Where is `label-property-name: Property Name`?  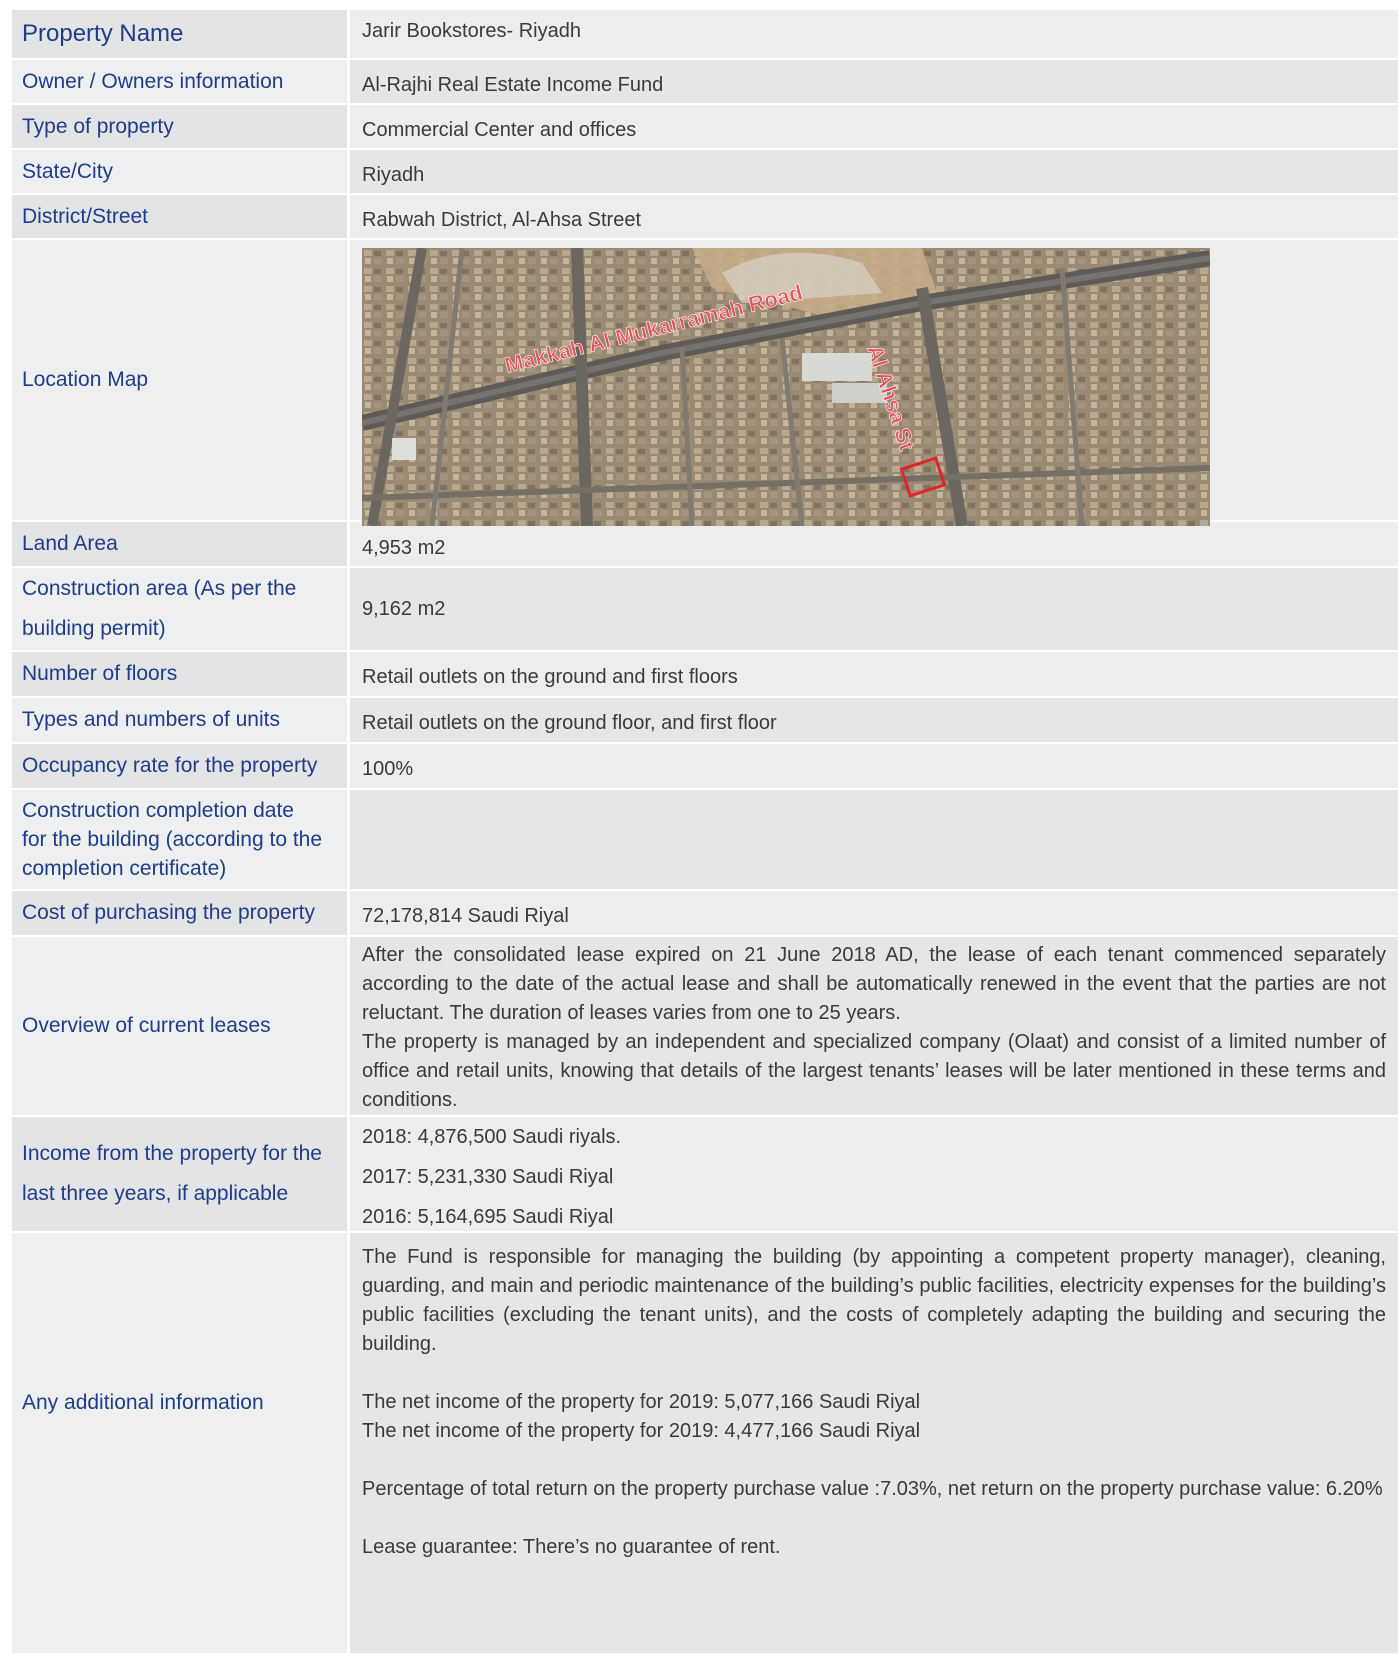
label-property-name: Property Name is located at coordinates (181, 34).